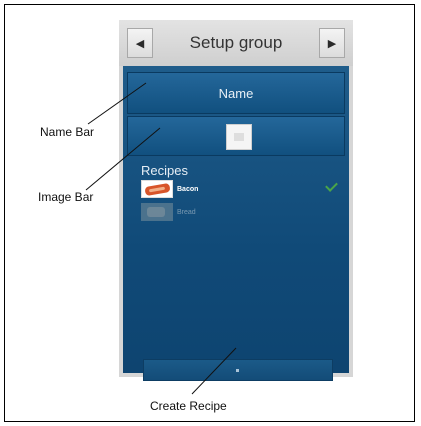 This screenshot has width=421, height=426. What do you see at coordinates (66, 197) in the screenshot?
I see `annotation-image-bar: Image Bar` at bounding box center [66, 197].